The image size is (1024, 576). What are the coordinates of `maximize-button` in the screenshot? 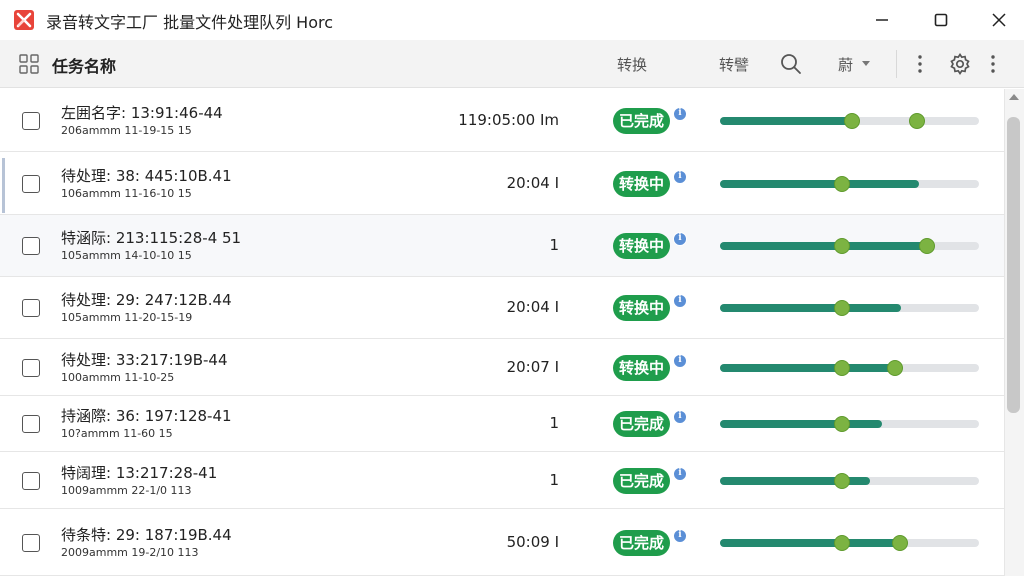 It's located at (941, 20).